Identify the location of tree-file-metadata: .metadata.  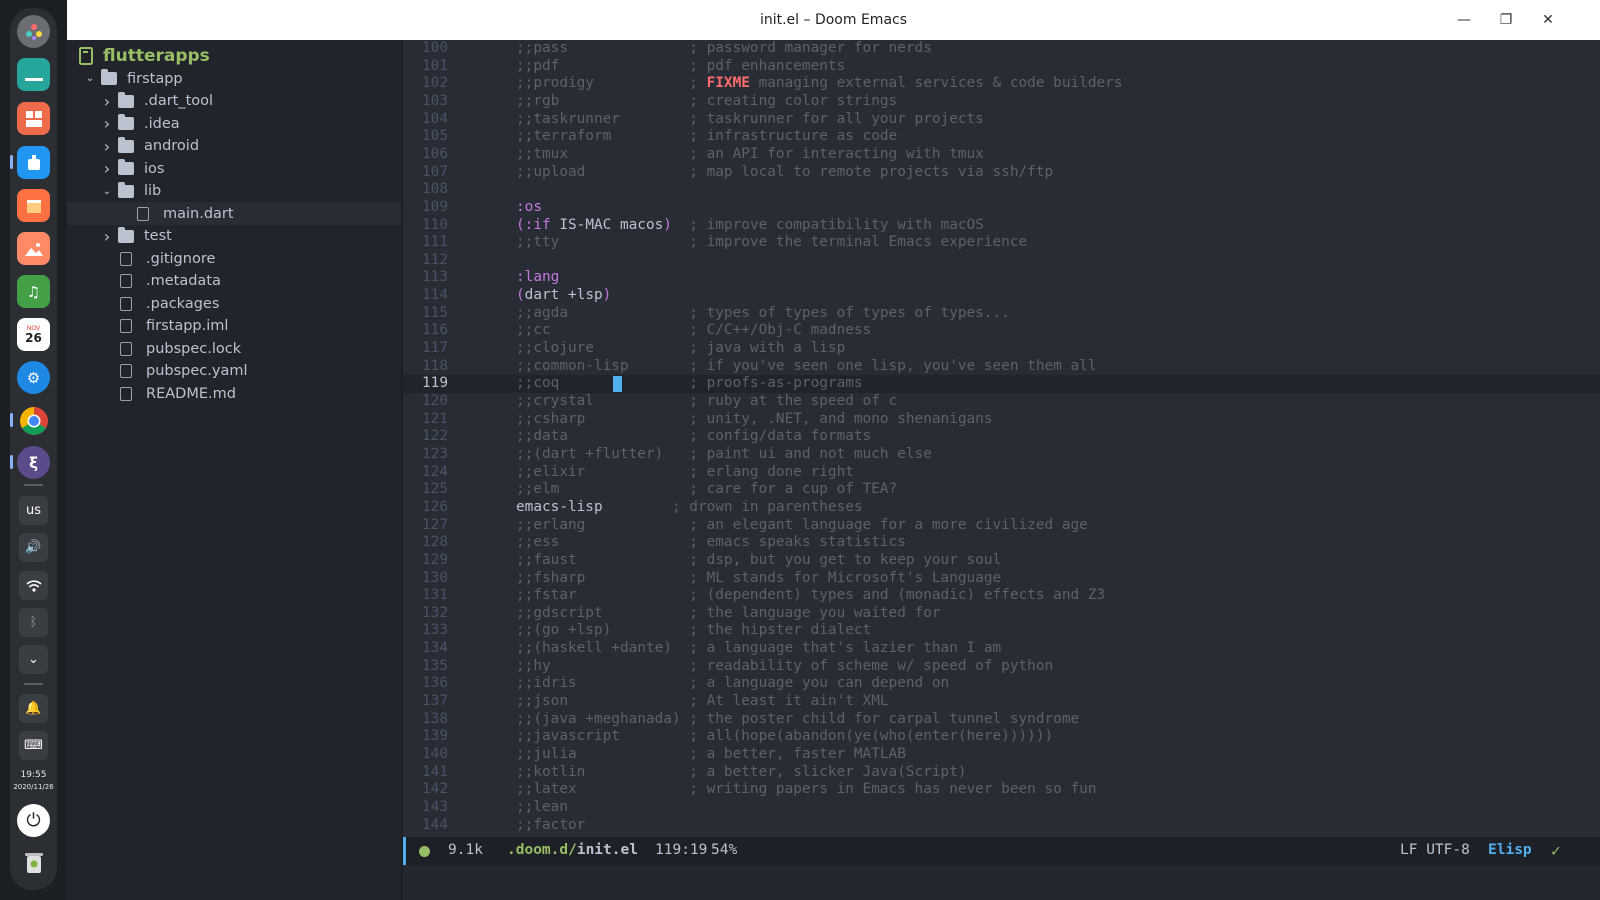
(234, 281).